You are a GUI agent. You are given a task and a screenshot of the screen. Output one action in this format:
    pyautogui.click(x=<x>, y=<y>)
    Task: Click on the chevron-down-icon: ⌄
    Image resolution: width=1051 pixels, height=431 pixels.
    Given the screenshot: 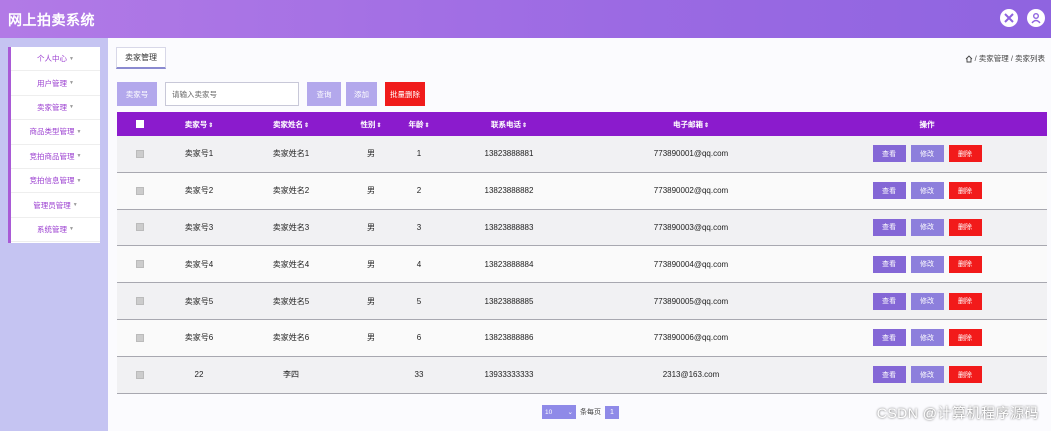 What is the action you would take?
    pyautogui.click(x=570, y=412)
    